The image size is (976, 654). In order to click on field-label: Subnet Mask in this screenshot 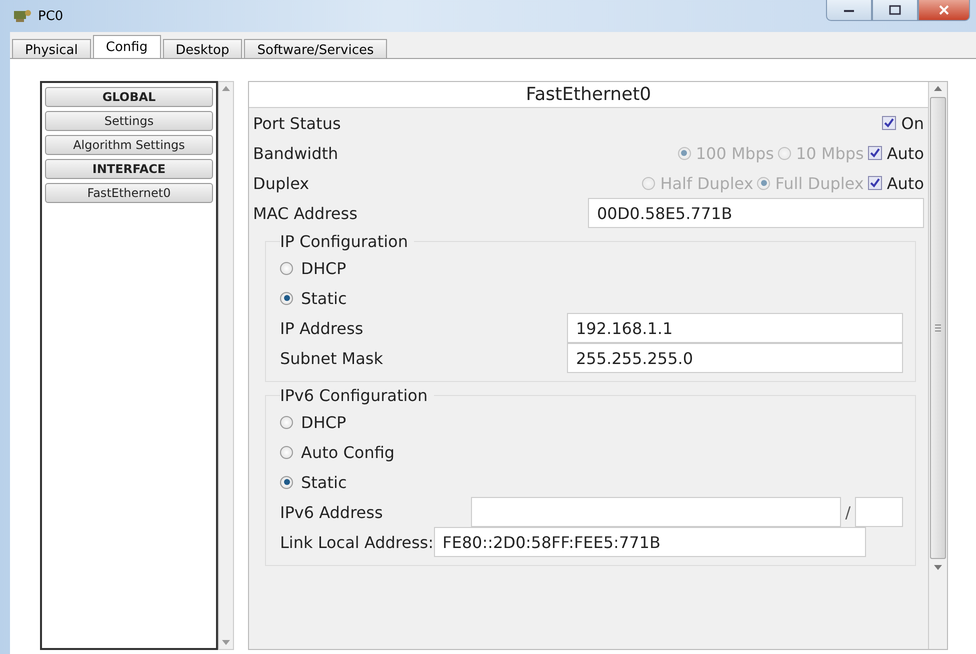, I will do `click(332, 358)`.